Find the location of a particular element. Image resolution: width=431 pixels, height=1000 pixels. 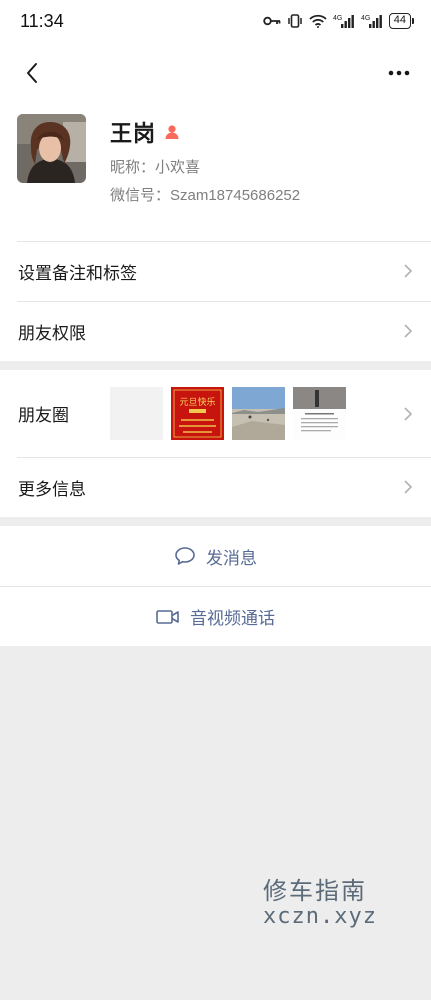

avatar is located at coordinates (51, 148).